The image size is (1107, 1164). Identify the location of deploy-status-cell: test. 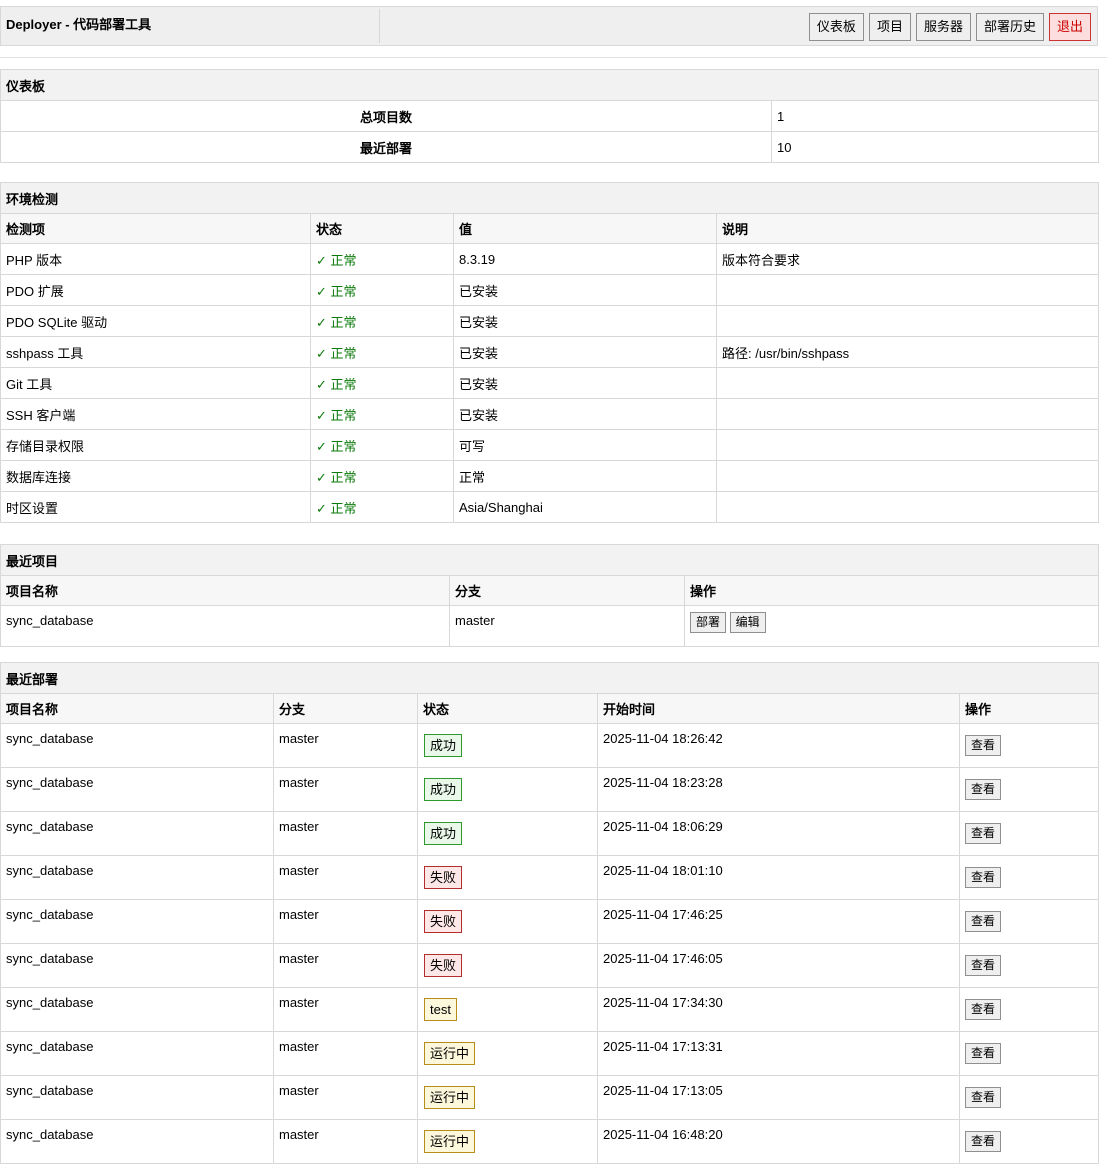
(507, 1009).